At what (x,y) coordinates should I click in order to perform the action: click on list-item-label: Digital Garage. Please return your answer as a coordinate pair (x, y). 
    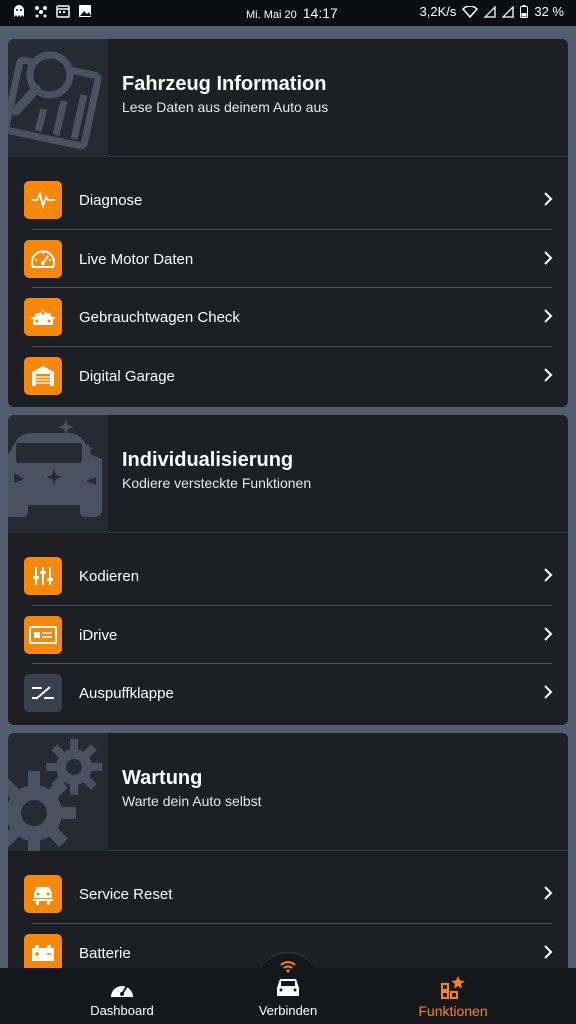
    Looking at the image, I should click on (127, 377).